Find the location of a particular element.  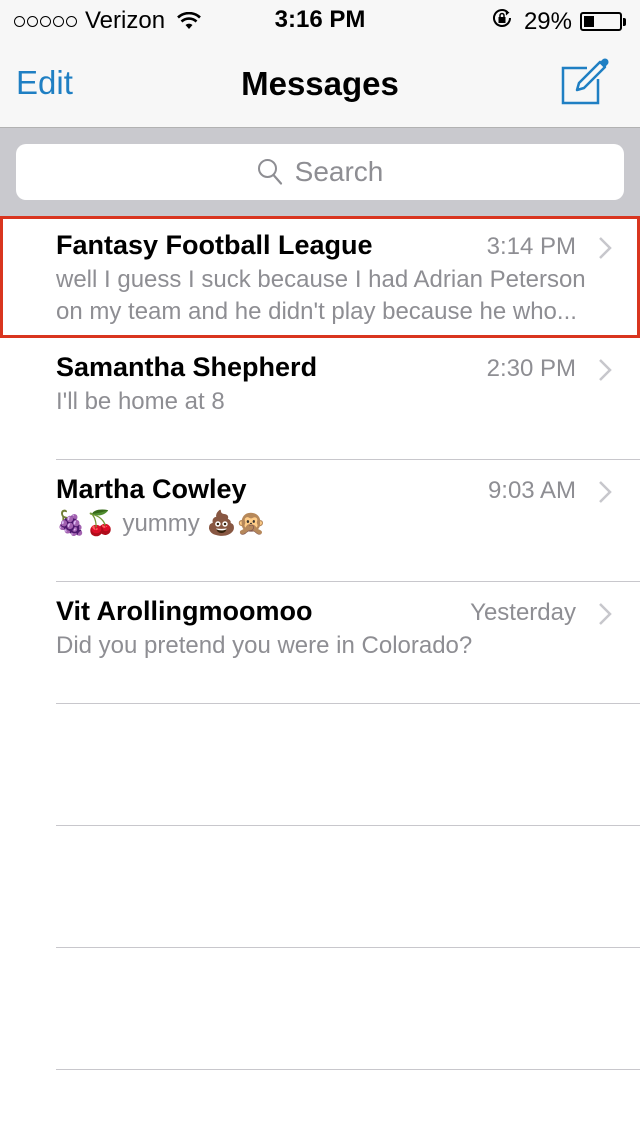

battery-percentage: 29% is located at coordinates (547, 21).